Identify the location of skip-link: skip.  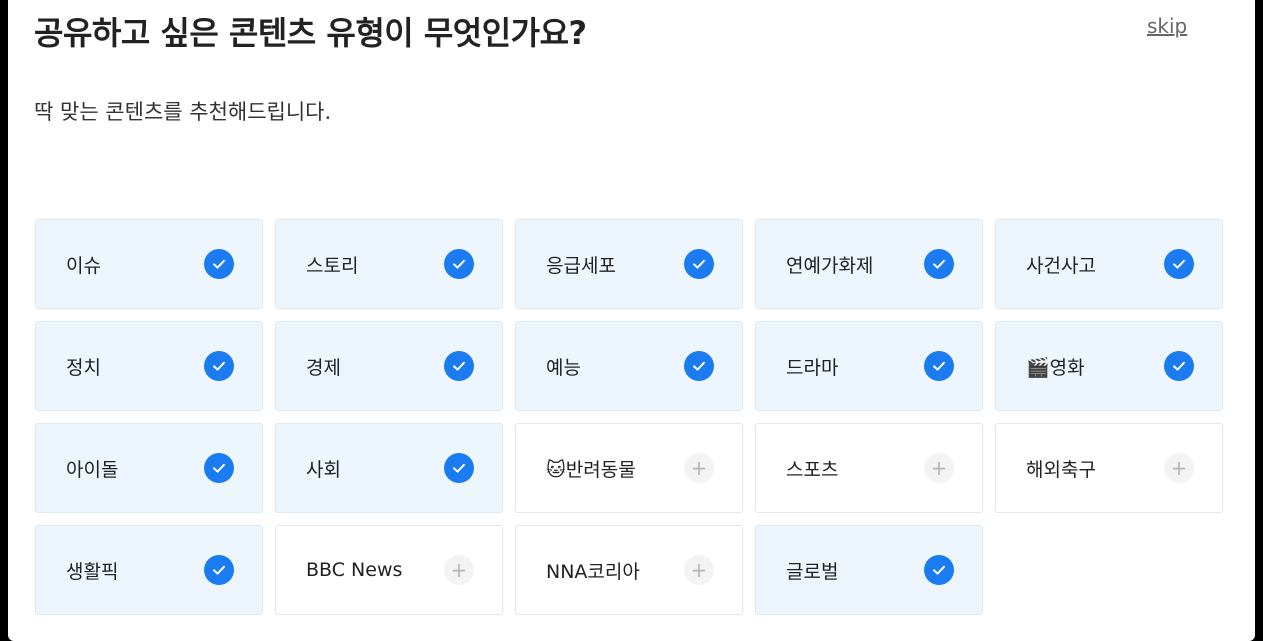
(1167, 26).